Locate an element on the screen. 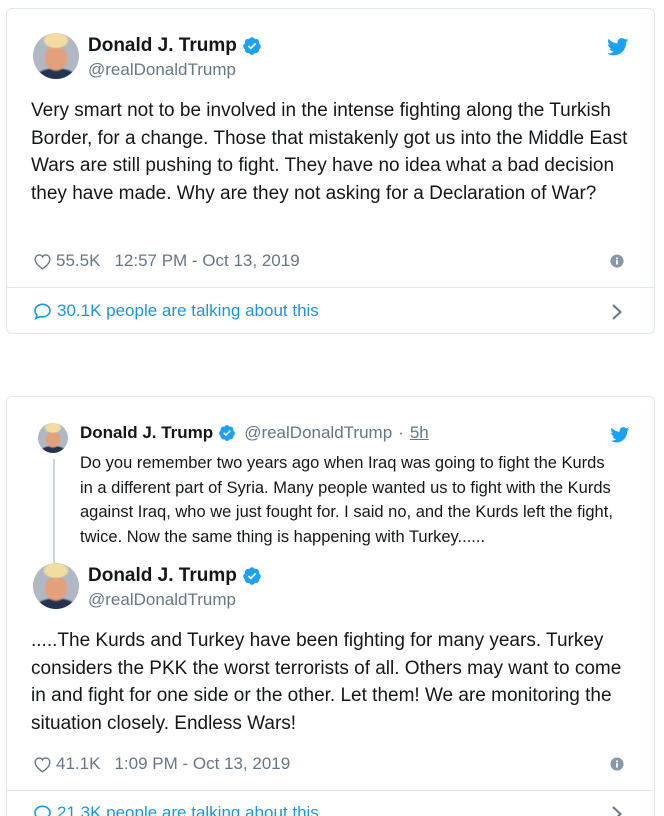 This screenshot has width=664, height=816. talking-label: 21.3K people are talking about this is located at coordinates (188, 809).